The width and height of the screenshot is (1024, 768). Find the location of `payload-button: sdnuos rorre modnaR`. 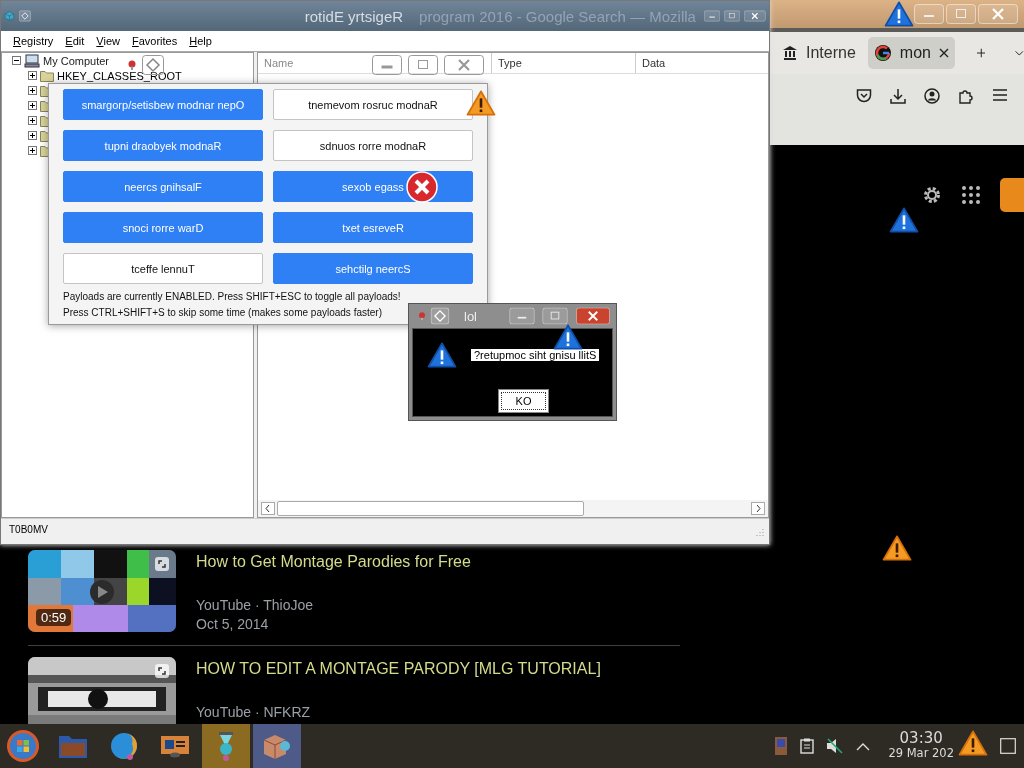

payload-button: sdnuos rorre modnaR is located at coordinates (373, 145).